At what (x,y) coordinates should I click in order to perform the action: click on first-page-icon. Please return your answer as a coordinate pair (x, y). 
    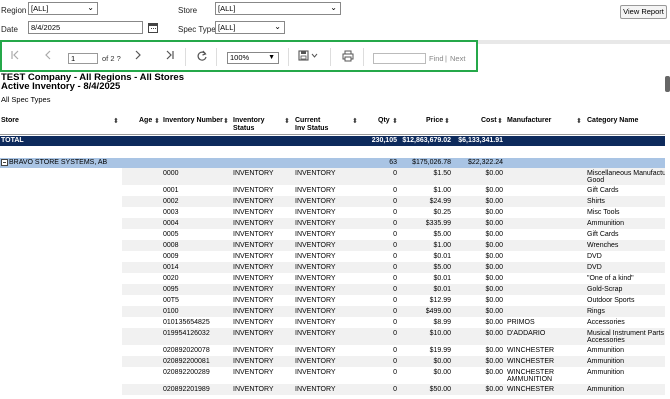
    Looking at the image, I should click on (15, 57).